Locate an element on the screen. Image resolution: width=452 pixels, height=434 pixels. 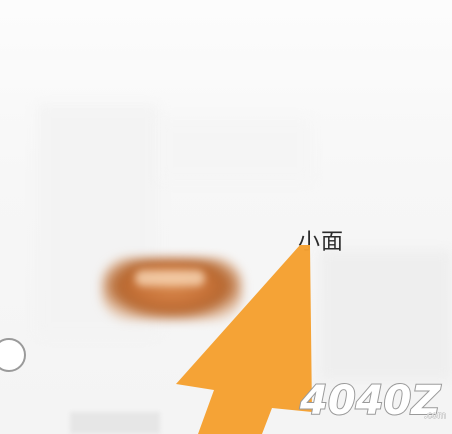
arrow-pointer-icon is located at coordinates (244, 339).